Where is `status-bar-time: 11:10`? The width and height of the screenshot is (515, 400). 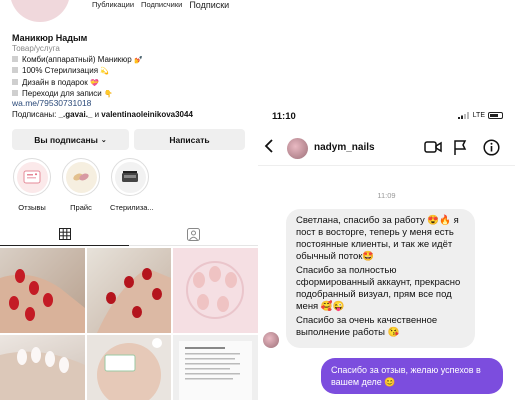
status-bar-time: 11:10 is located at coordinates (284, 116).